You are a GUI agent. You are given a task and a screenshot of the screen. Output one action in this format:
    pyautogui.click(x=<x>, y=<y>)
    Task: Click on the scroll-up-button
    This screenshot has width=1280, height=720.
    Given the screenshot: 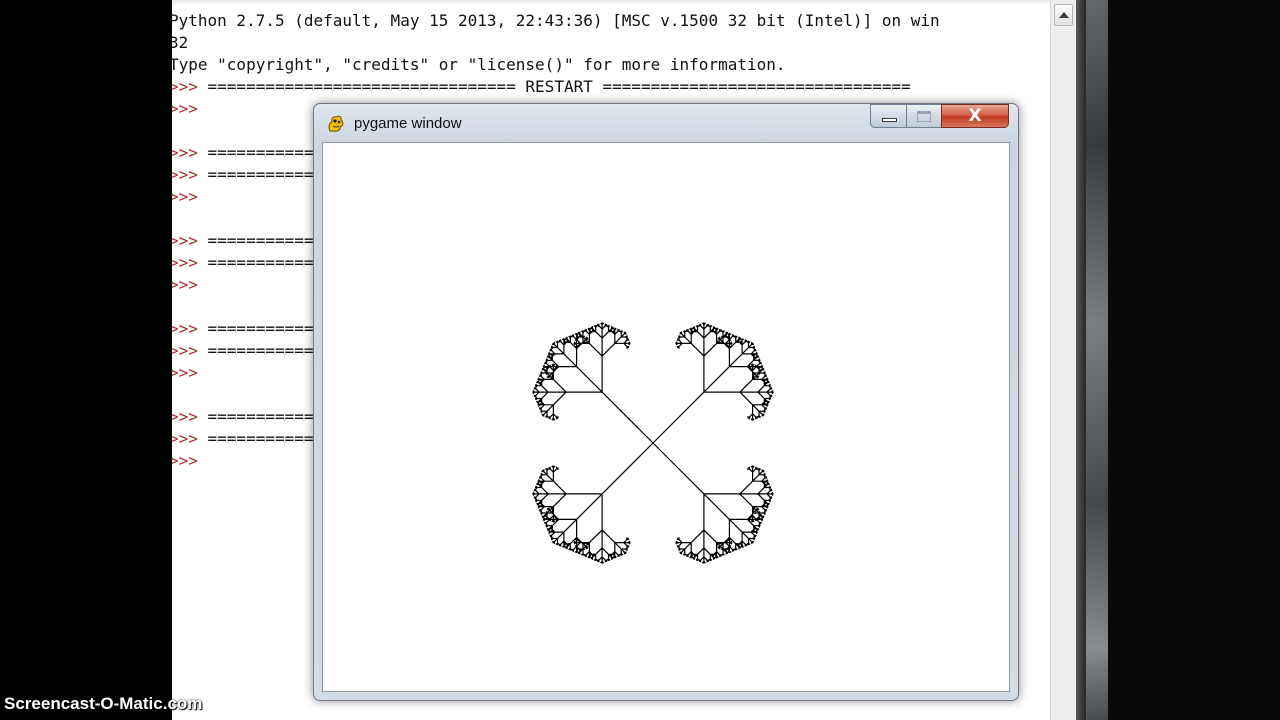 What is the action you would take?
    pyautogui.click(x=1063, y=15)
    